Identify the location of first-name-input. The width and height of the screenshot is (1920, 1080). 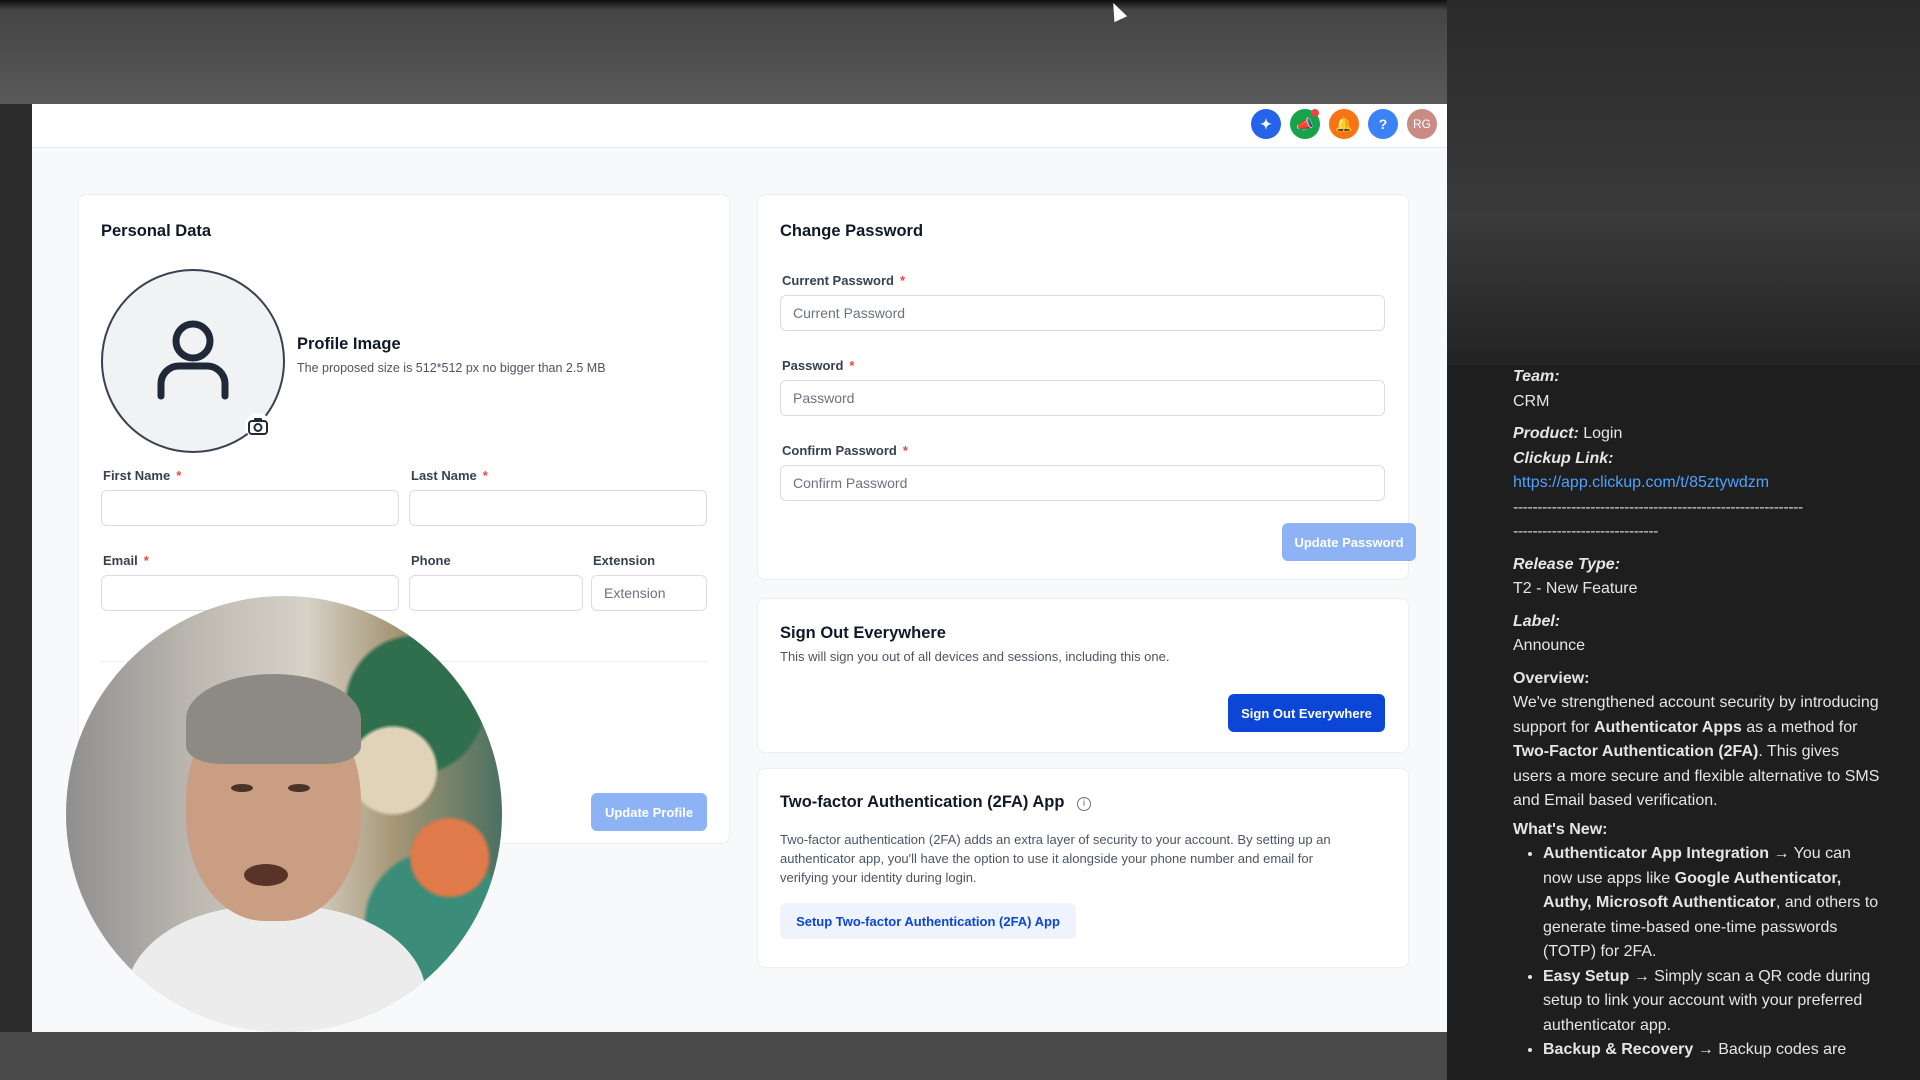
(250, 508).